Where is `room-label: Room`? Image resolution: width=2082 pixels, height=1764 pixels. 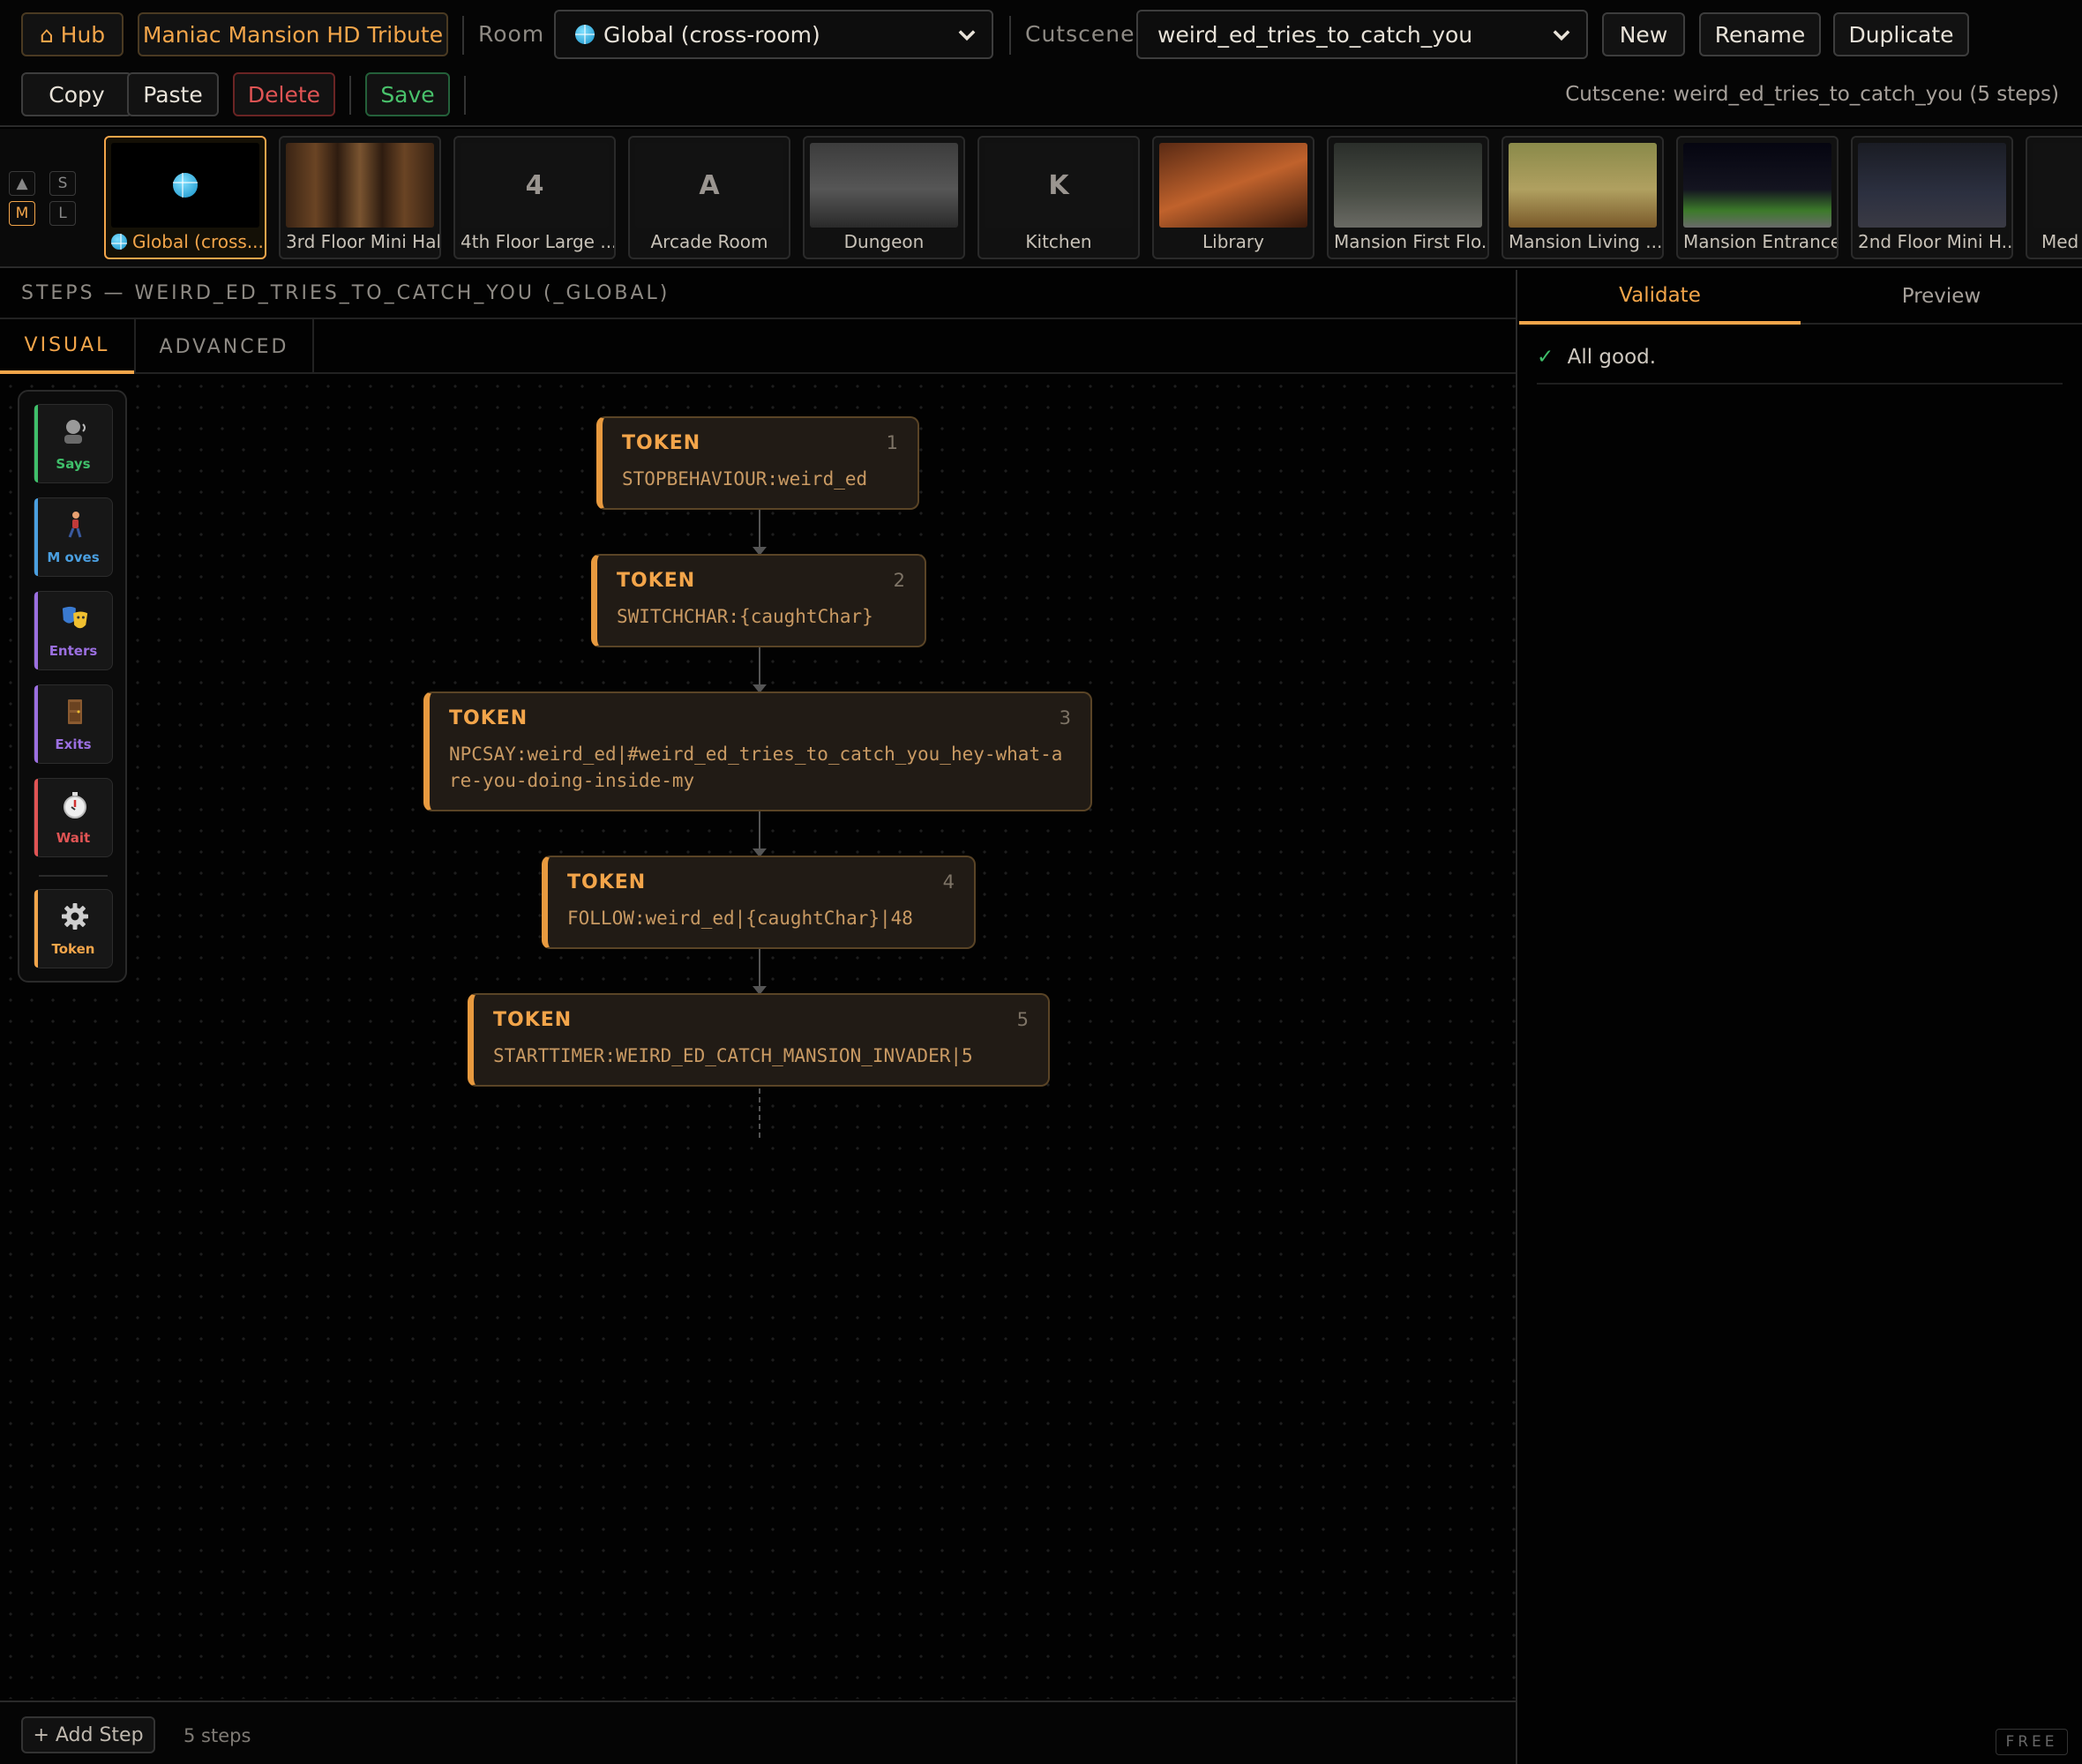
room-label: Room is located at coordinates (511, 34).